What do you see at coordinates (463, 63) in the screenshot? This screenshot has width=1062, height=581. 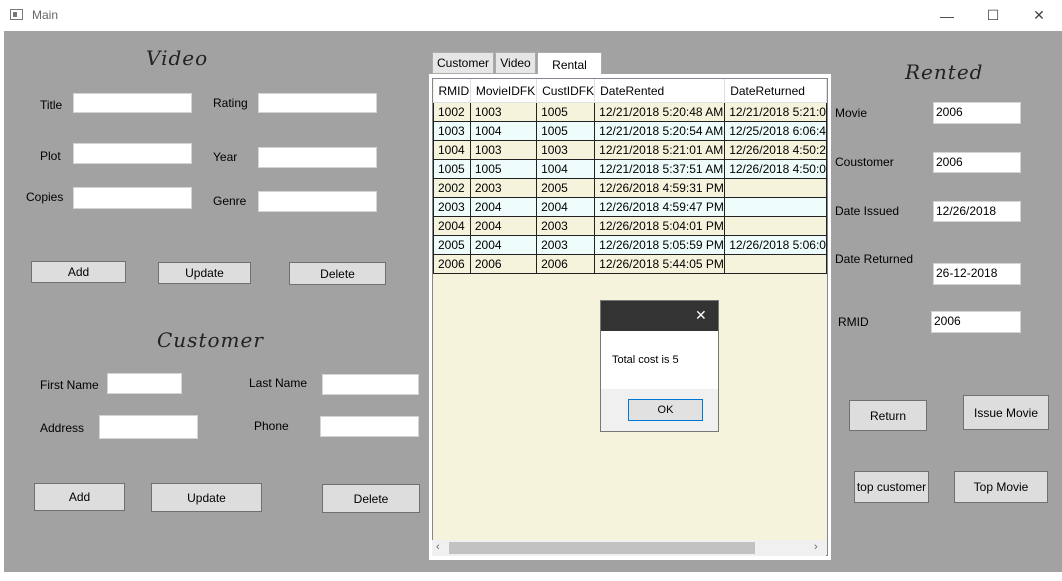 I see `tab-customer: Customer` at bounding box center [463, 63].